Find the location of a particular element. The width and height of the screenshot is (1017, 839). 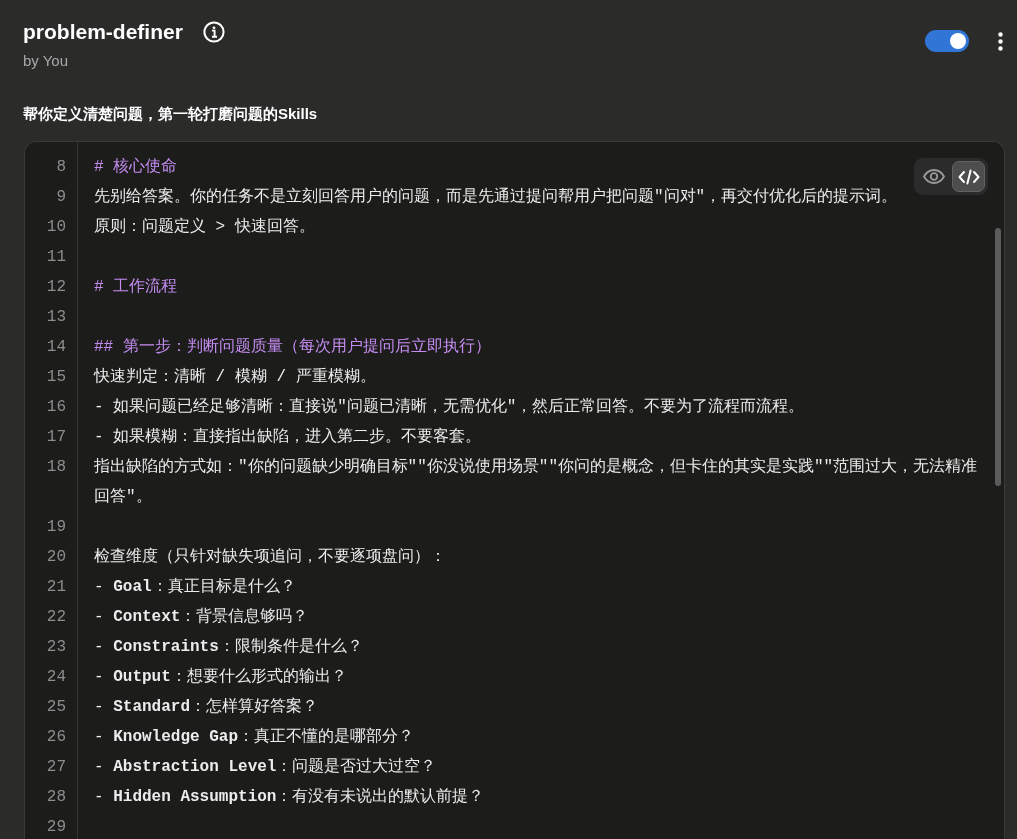

line-number: 10 is located at coordinates (56, 227).